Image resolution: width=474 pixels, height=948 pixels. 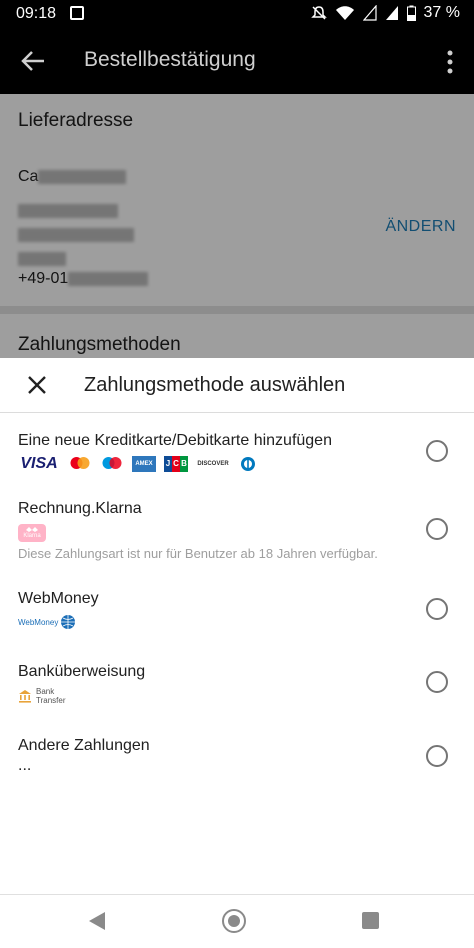 What do you see at coordinates (176, 464) in the screenshot?
I see `jcb-logo: JCB` at bounding box center [176, 464].